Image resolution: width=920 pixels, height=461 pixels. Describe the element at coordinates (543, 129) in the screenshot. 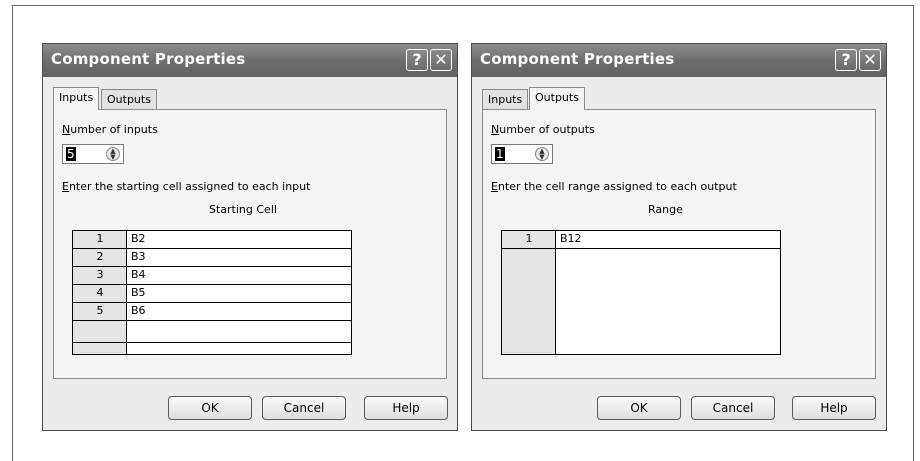

I see `number-of-outputs-label: Number of outputs` at that location.